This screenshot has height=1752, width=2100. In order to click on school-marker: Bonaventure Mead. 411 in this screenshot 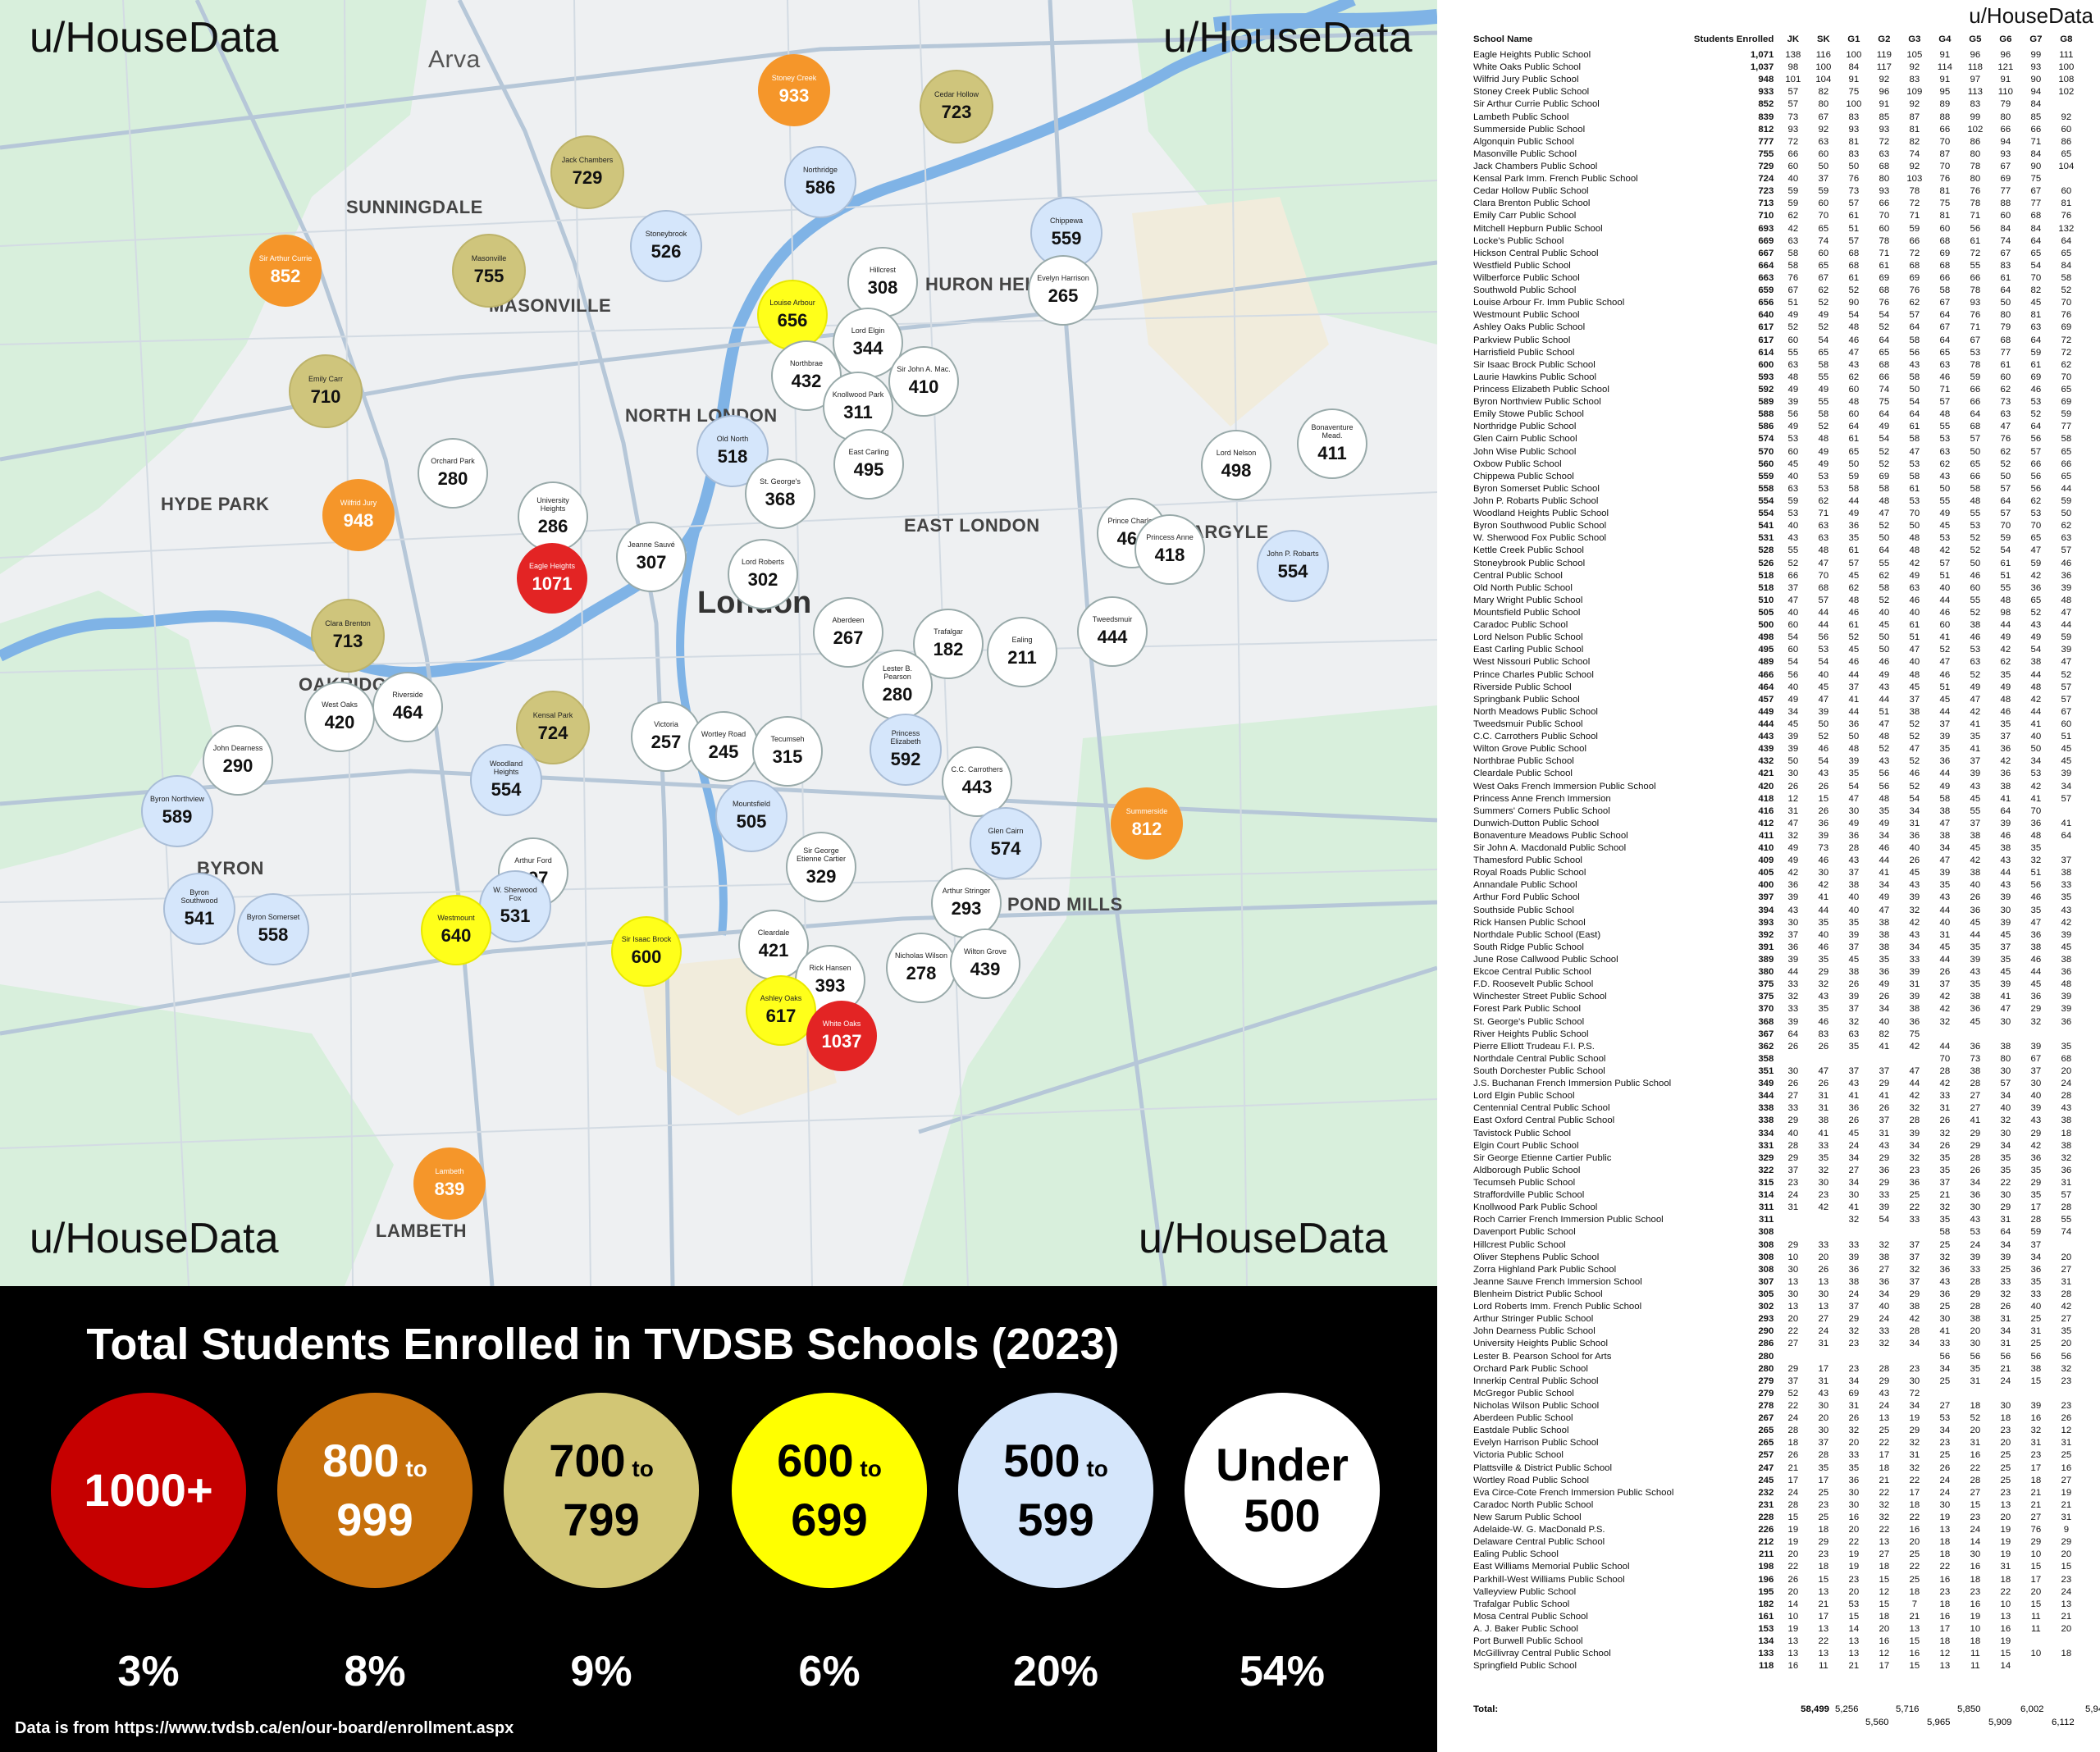, I will do `click(1332, 443)`.